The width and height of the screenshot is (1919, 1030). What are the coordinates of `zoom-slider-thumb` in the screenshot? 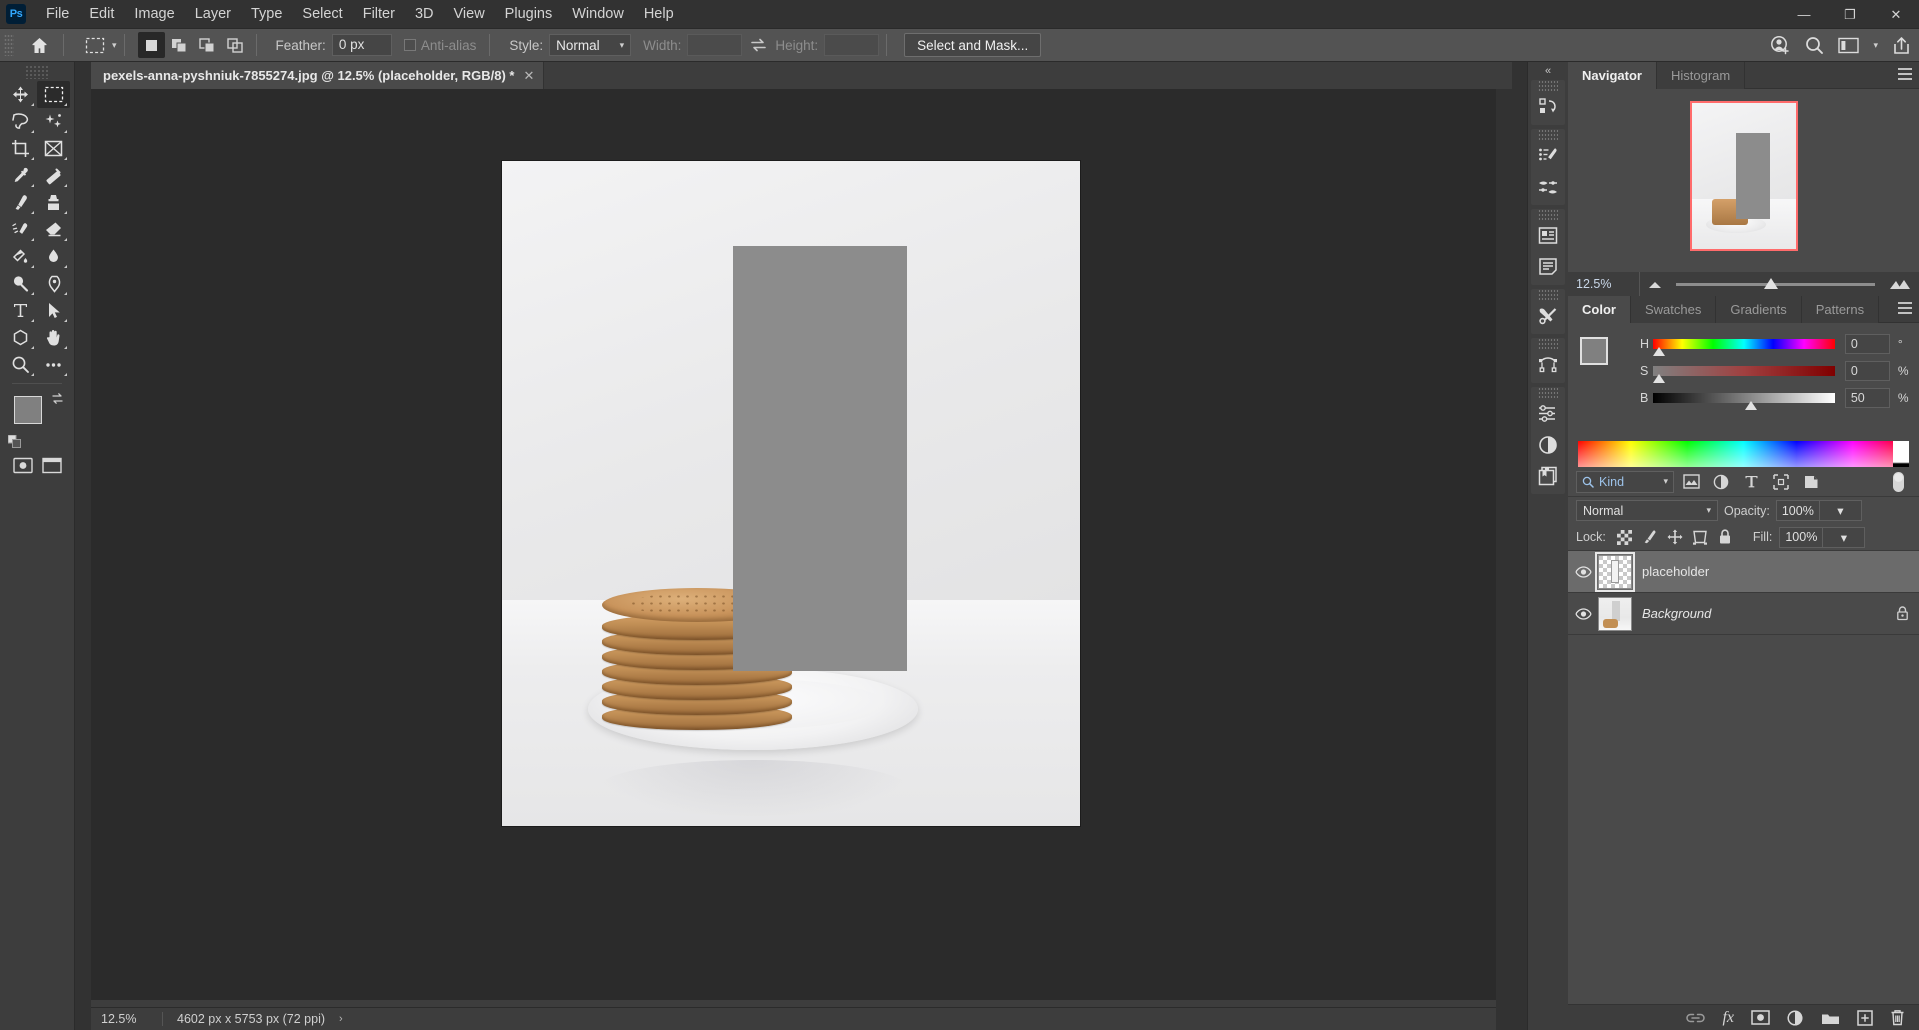 It's located at (1770, 283).